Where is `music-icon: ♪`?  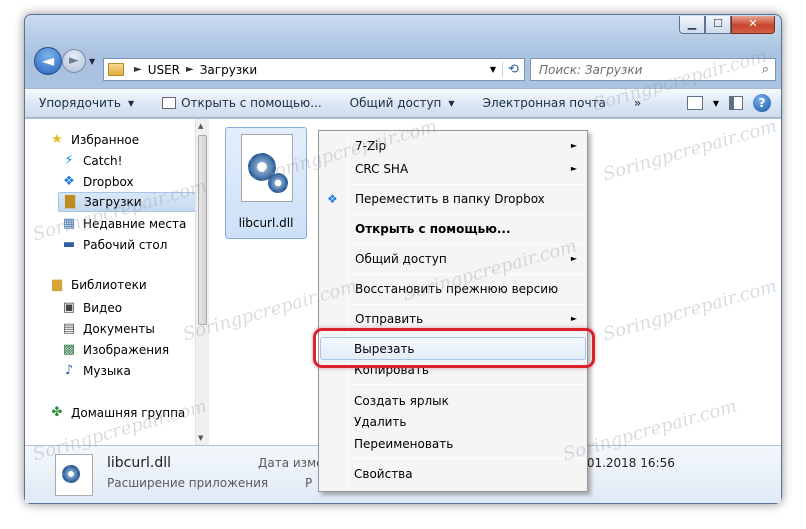 music-icon: ♪ is located at coordinates (69, 370).